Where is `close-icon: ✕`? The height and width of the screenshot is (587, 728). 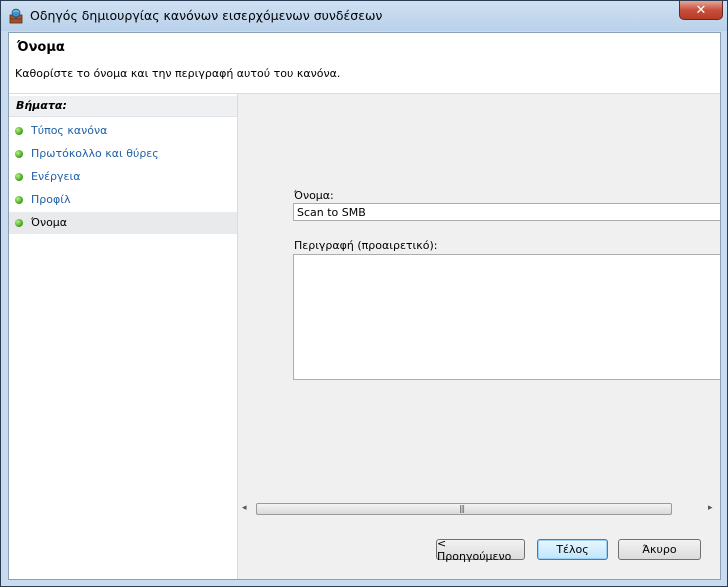
close-icon: ✕ is located at coordinates (701, 10).